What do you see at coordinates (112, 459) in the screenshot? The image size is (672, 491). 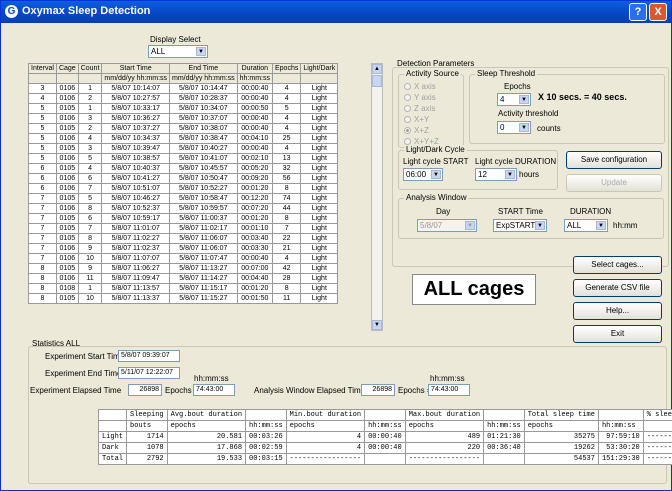 I see `stats-cell: Total` at bounding box center [112, 459].